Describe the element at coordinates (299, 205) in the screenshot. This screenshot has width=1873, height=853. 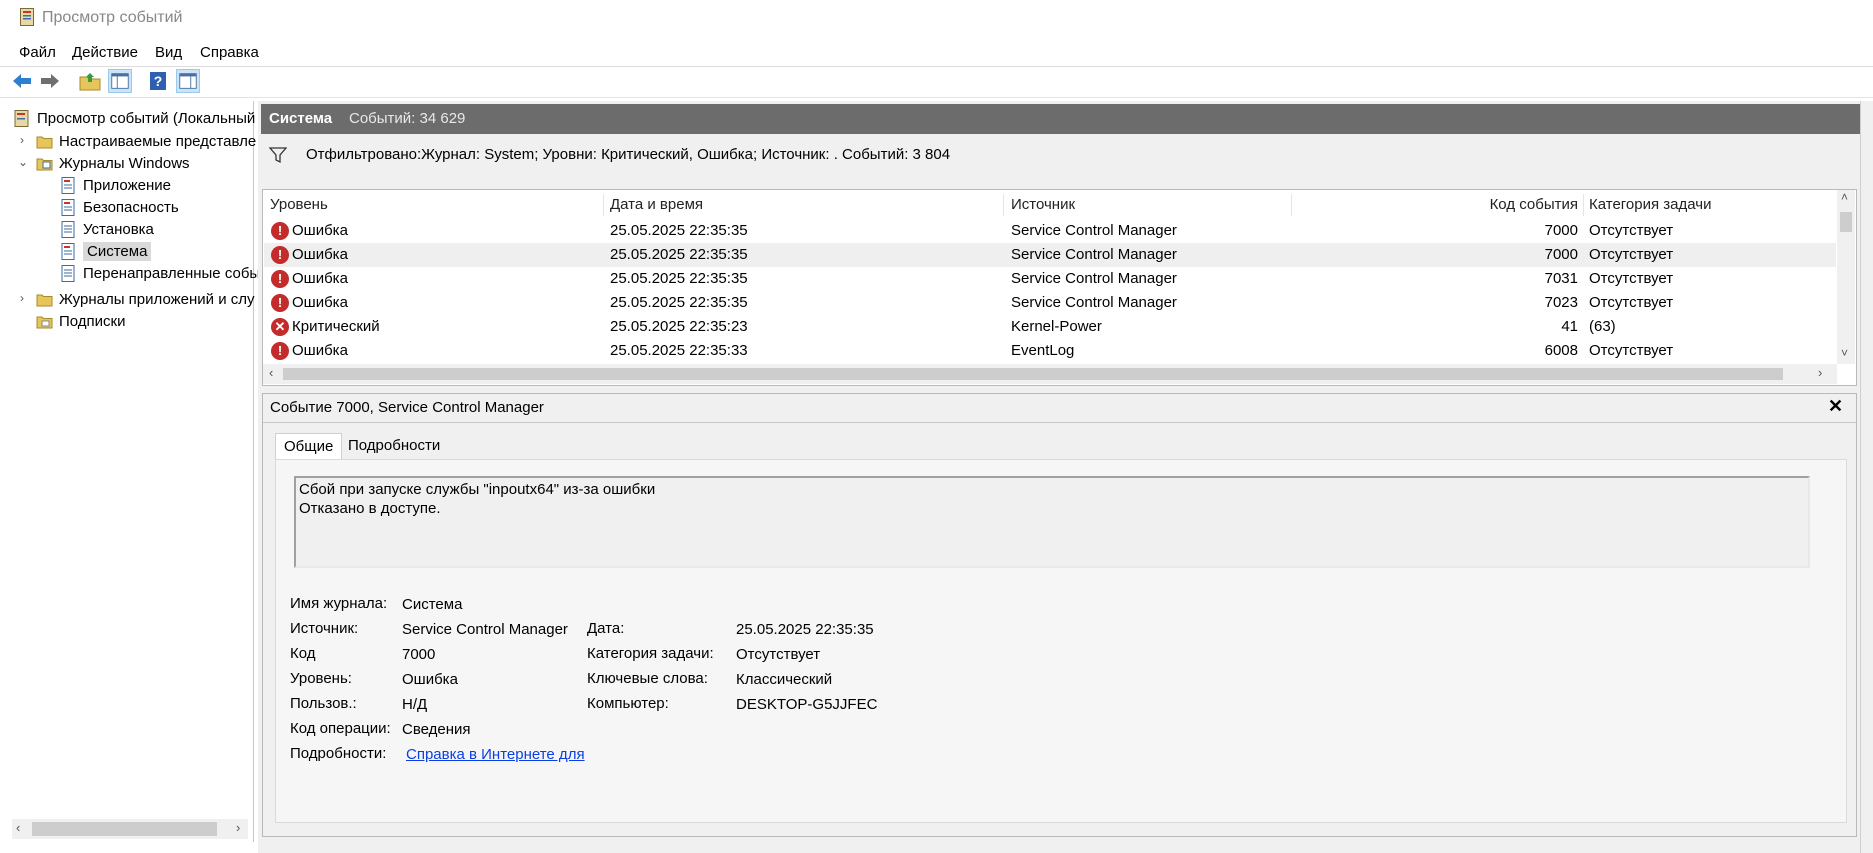
I see `column-header-level: Уровень` at that location.